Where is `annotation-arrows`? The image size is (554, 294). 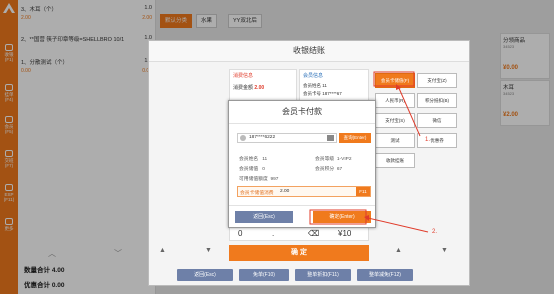 annotation-arrows is located at coordinates (369, 152).